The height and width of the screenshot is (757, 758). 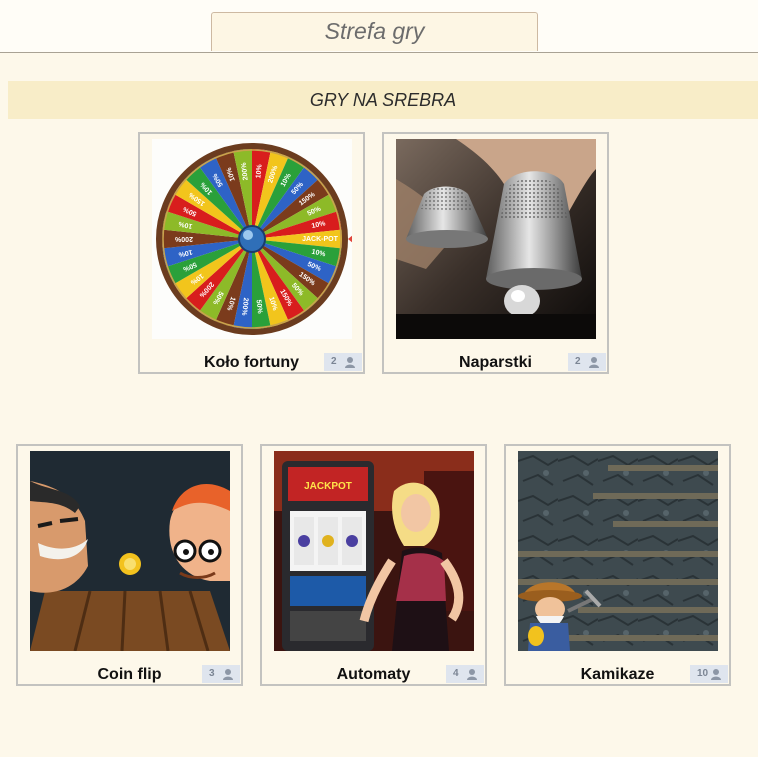 I want to click on player-count-badge: 10, so click(x=709, y=674).